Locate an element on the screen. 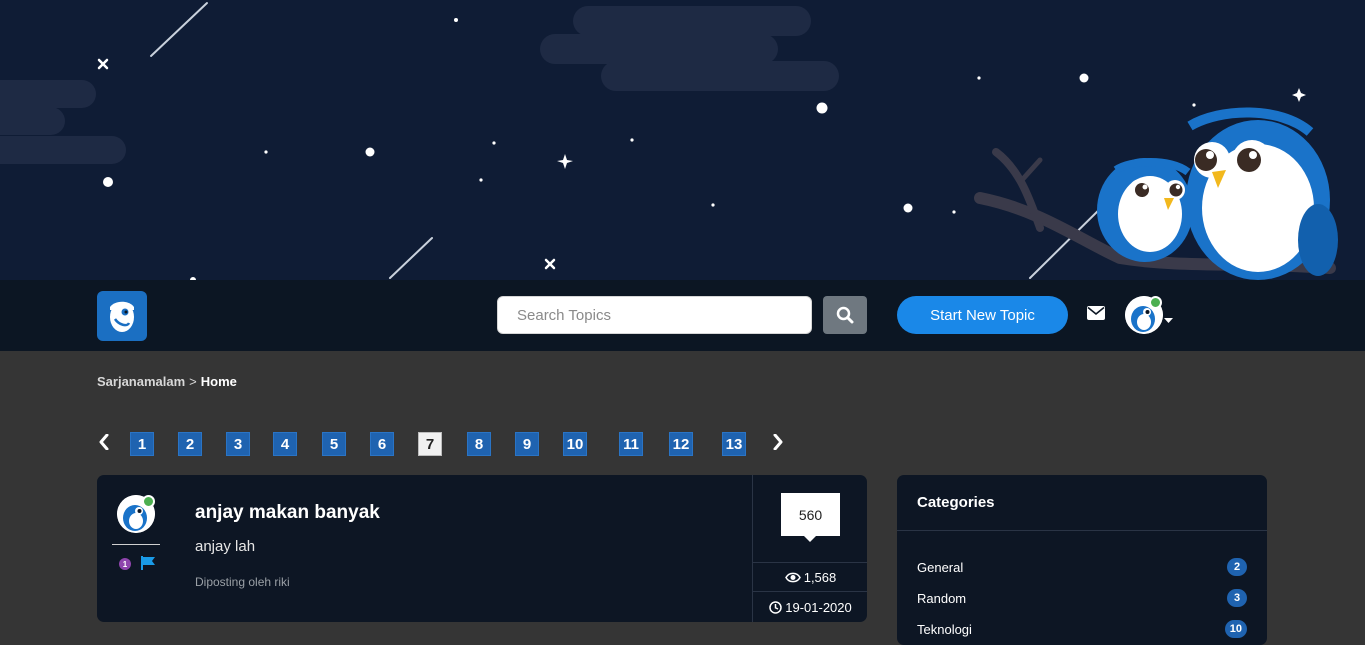 This screenshot has height=645, width=1365. page-button: 12 is located at coordinates (681, 444).